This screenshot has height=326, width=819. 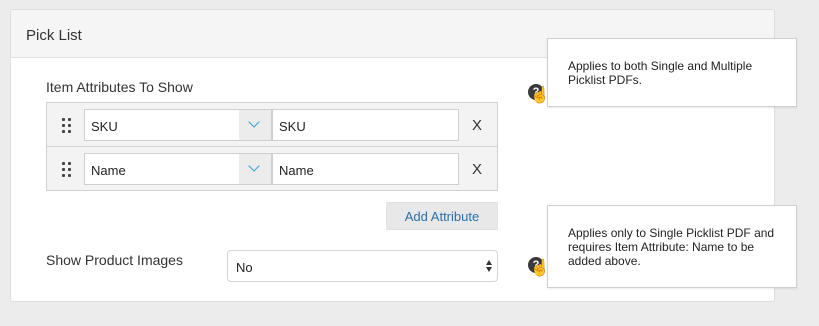 I want to click on attribute-label-input: SKU, so click(x=365, y=125).